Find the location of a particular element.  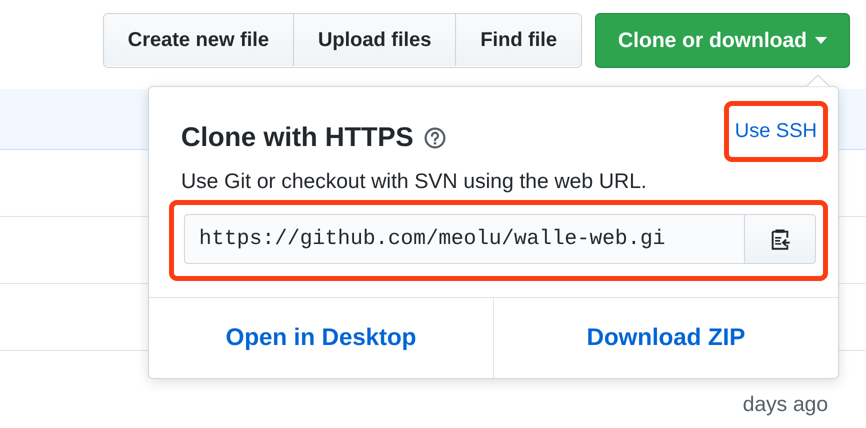

clipboard-icon is located at coordinates (780, 239).